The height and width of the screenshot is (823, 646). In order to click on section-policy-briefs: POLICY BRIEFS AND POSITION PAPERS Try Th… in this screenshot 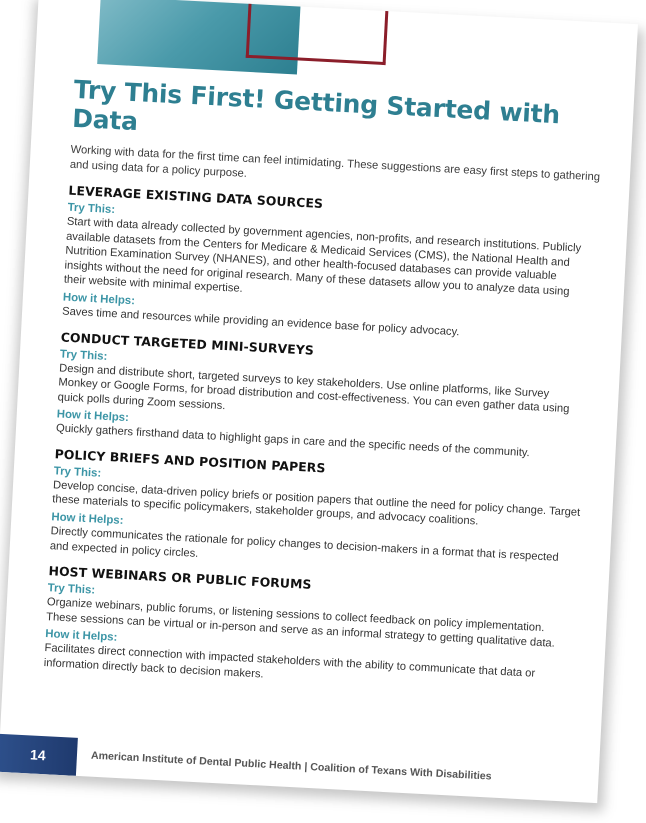, I will do `click(317, 513)`.